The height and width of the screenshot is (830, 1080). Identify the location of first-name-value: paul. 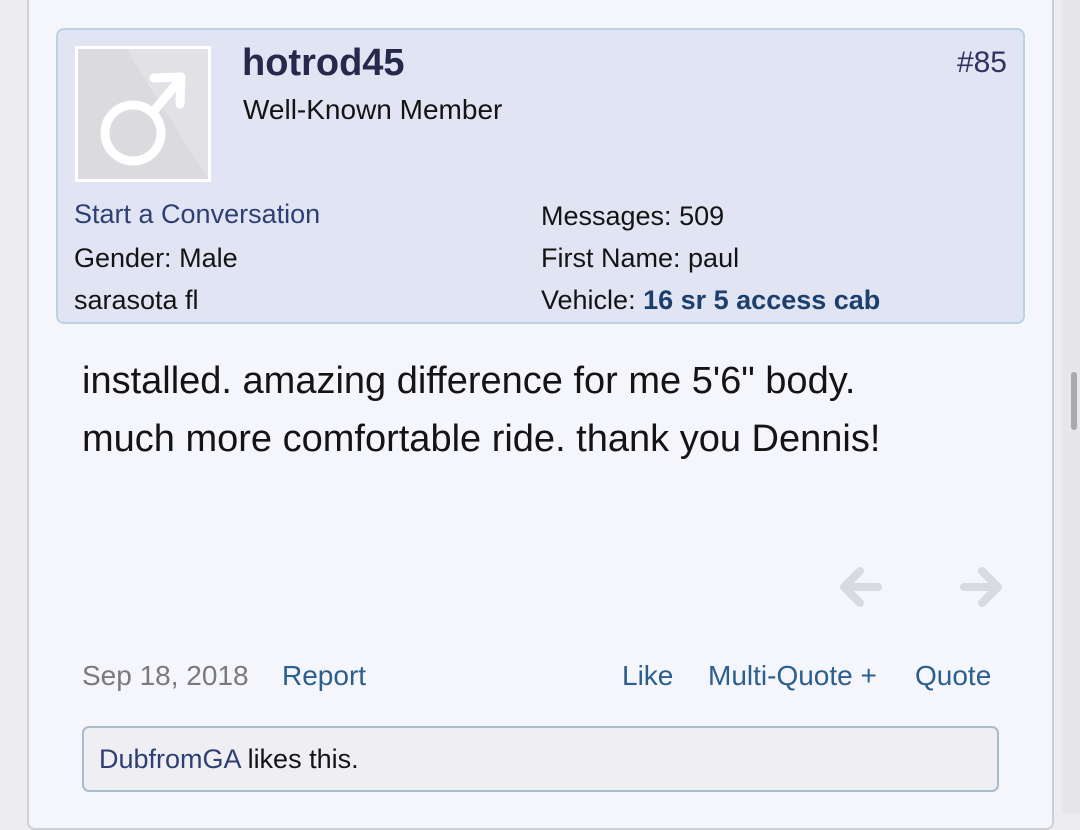
(714, 258).